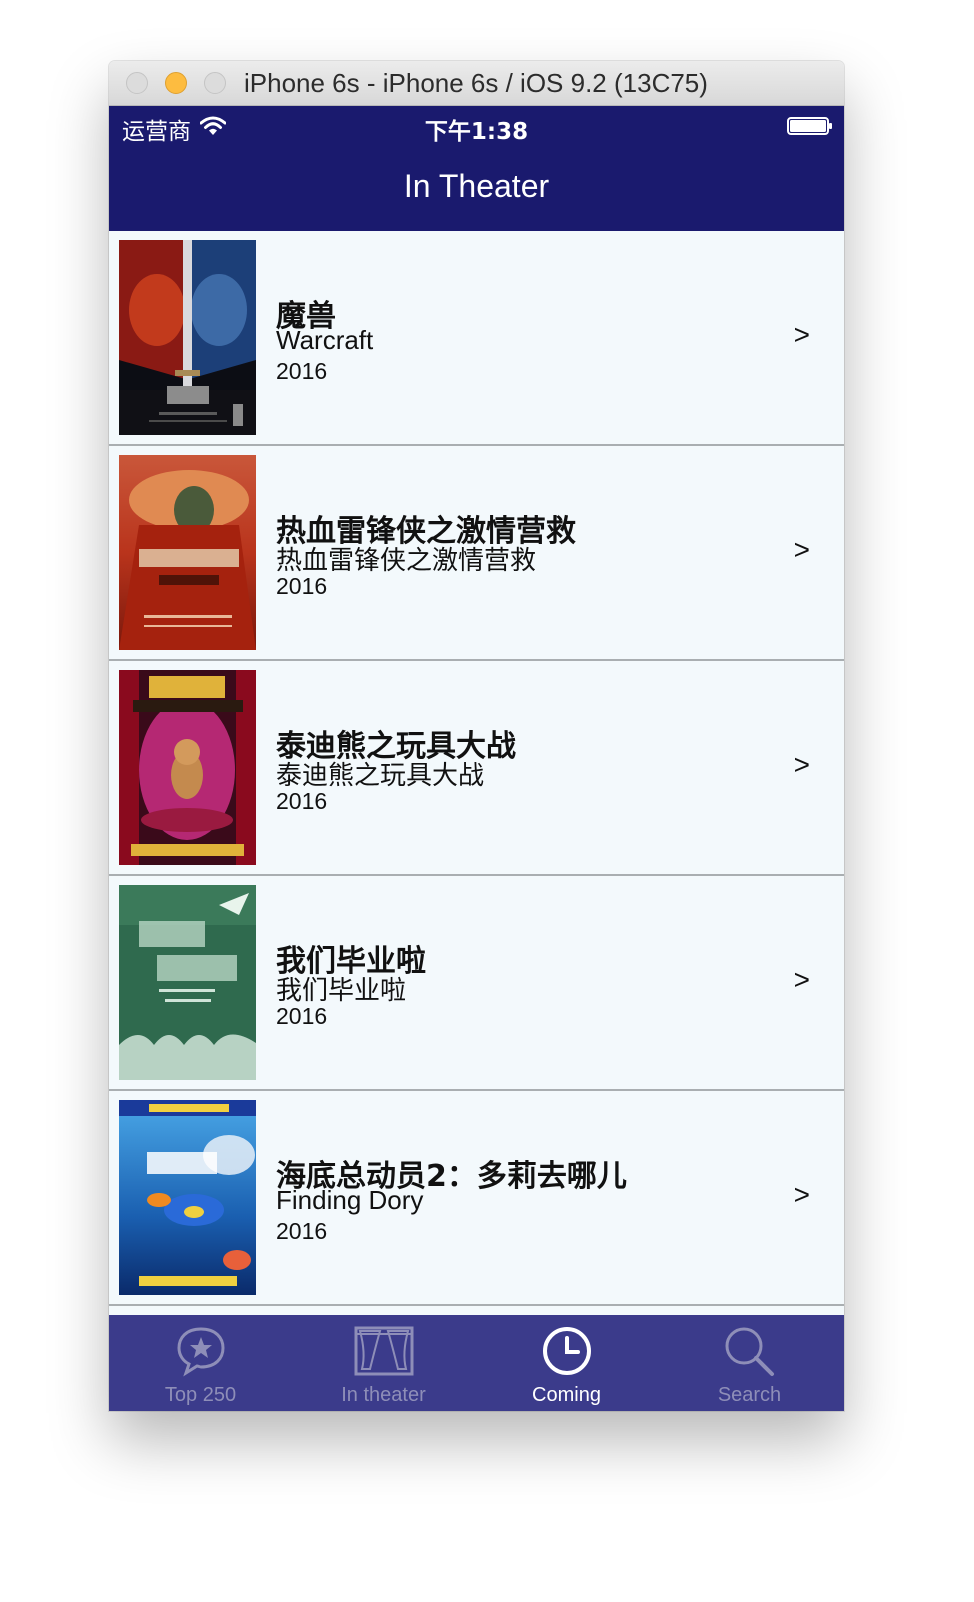  I want to click on tab-label: Coming, so click(566, 1395).